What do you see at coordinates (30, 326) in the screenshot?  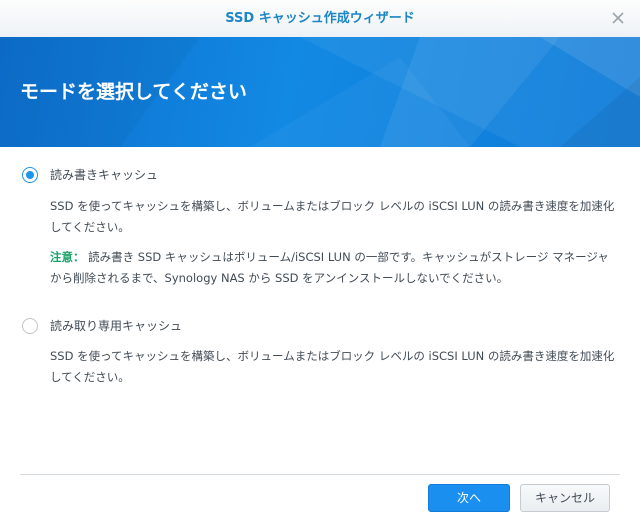 I see `radio-read-only` at bounding box center [30, 326].